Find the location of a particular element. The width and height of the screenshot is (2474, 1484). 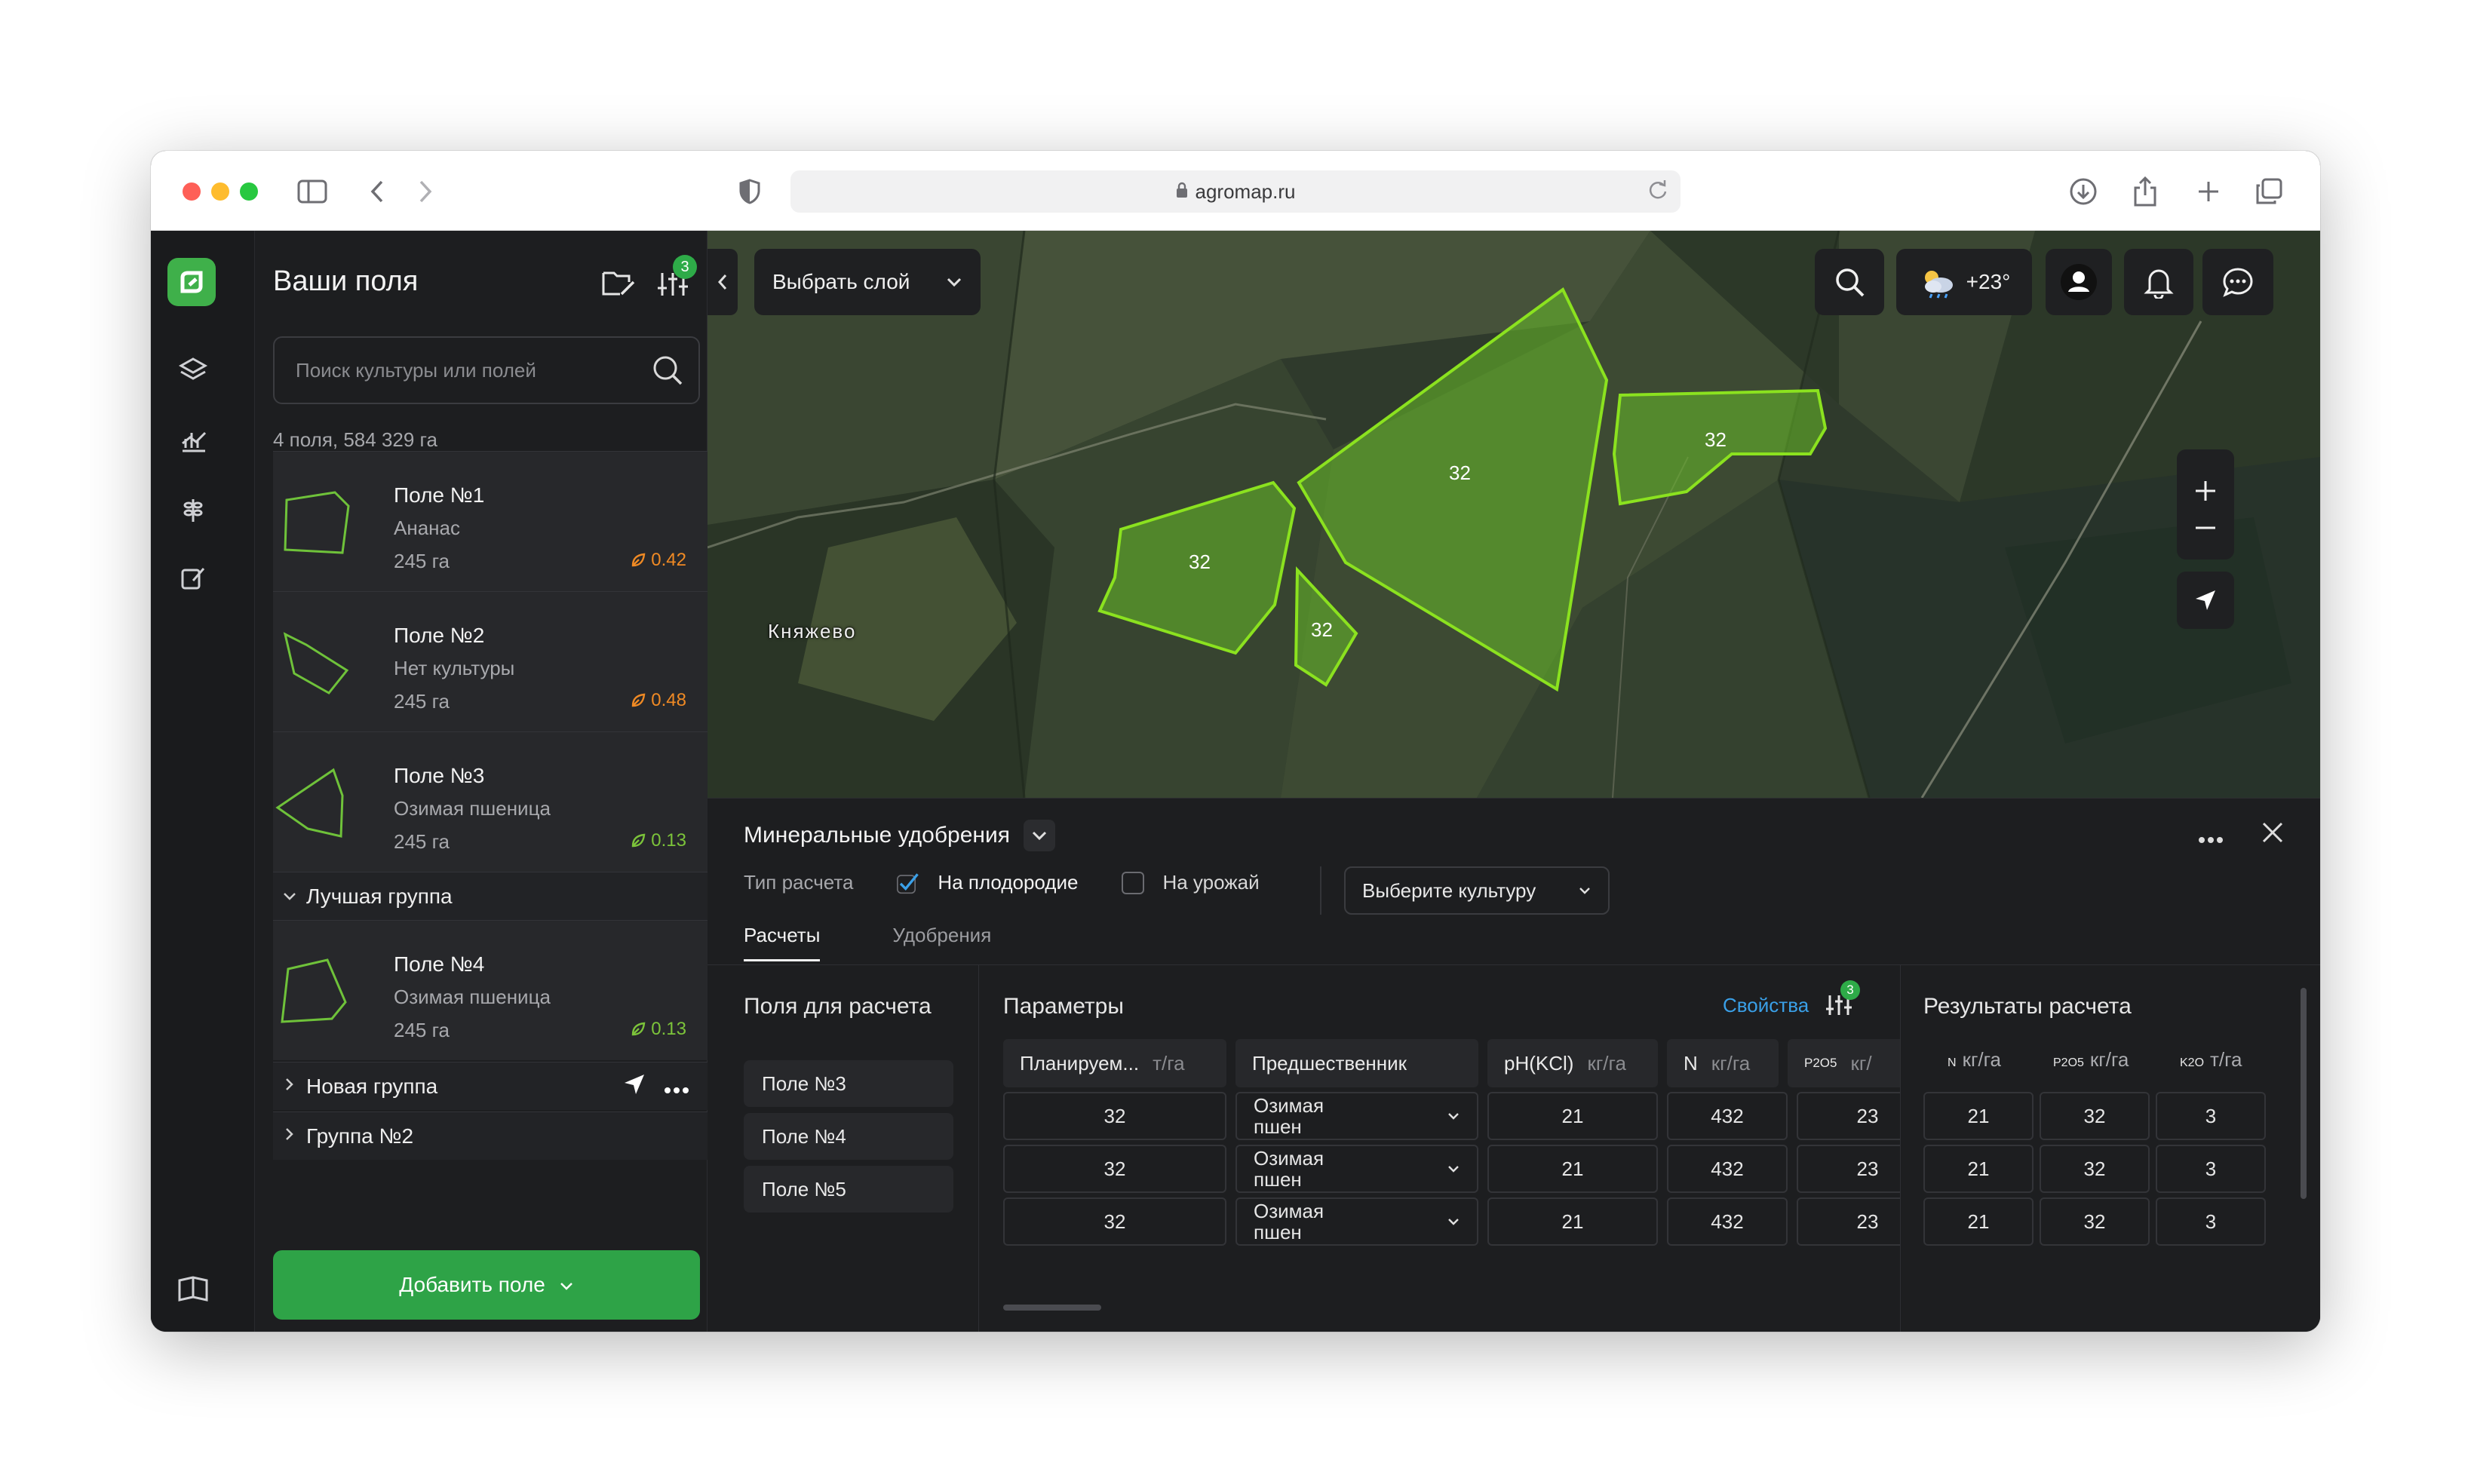

back-icon is located at coordinates (377, 191).